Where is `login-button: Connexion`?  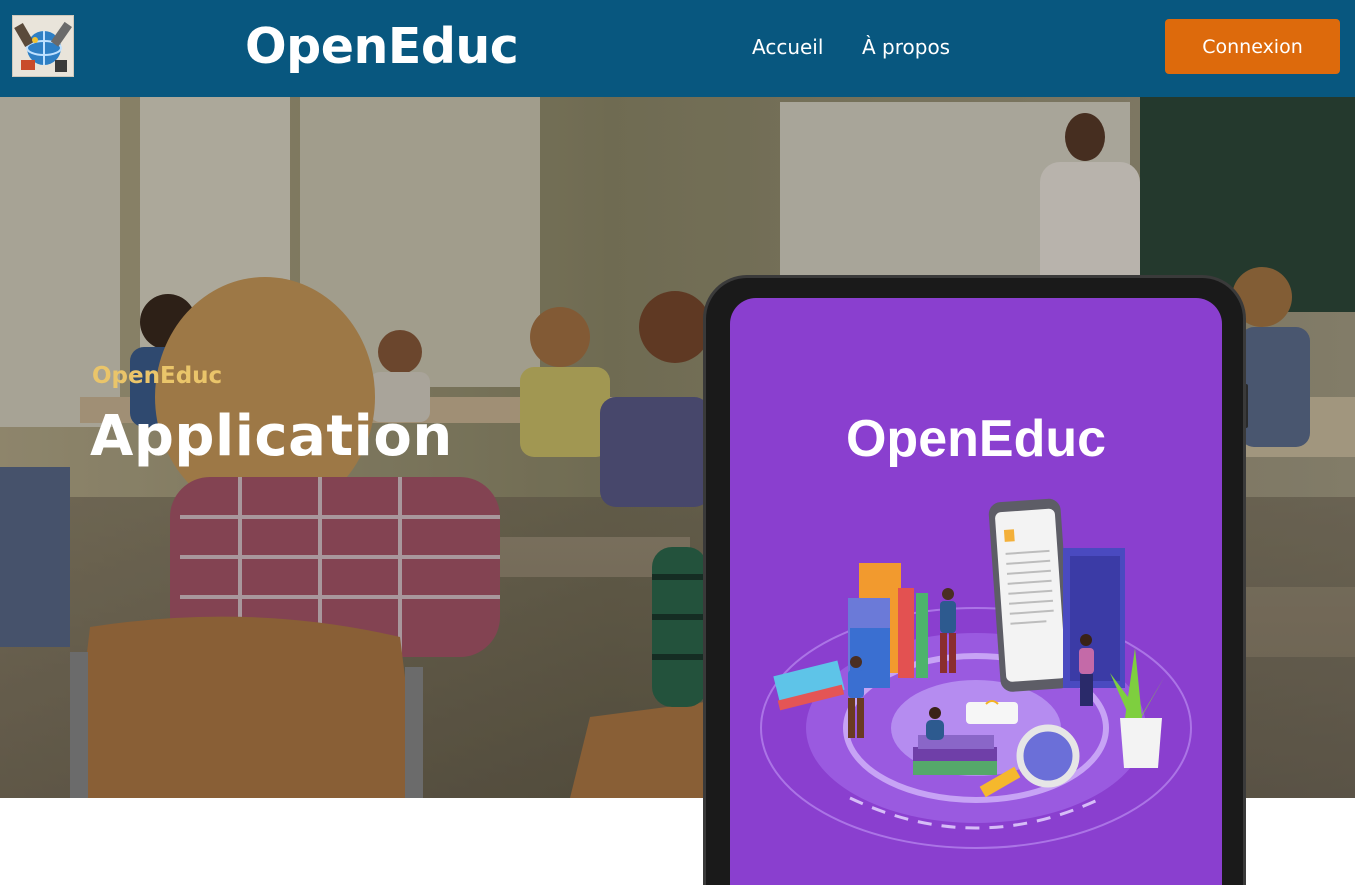 login-button: Connexion is located at coordinates (1252, 46).